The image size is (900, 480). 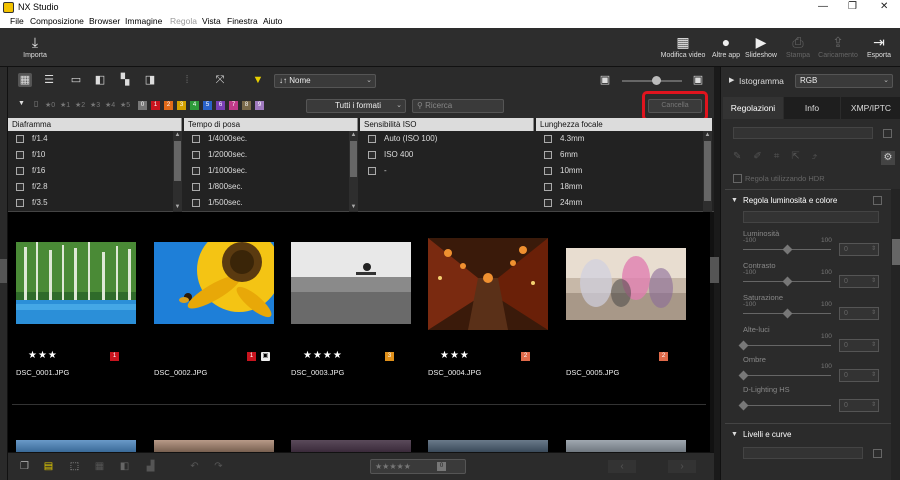 What do you see at coordinates (218, 466) in the screenshot?
I see `rotate-right-icon: ↷` at bounding box center [218, 466].